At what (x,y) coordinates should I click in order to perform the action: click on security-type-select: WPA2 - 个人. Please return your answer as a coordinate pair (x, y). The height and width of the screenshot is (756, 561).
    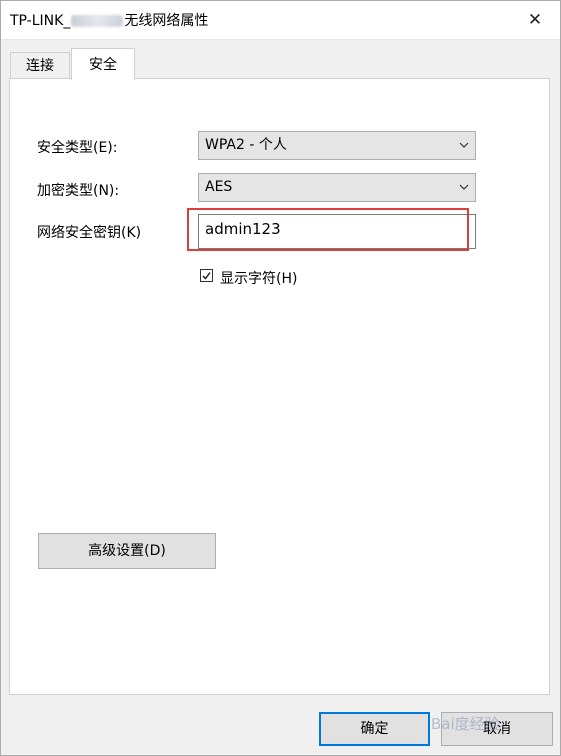
    Looking at the image, I should click on (337, 145).